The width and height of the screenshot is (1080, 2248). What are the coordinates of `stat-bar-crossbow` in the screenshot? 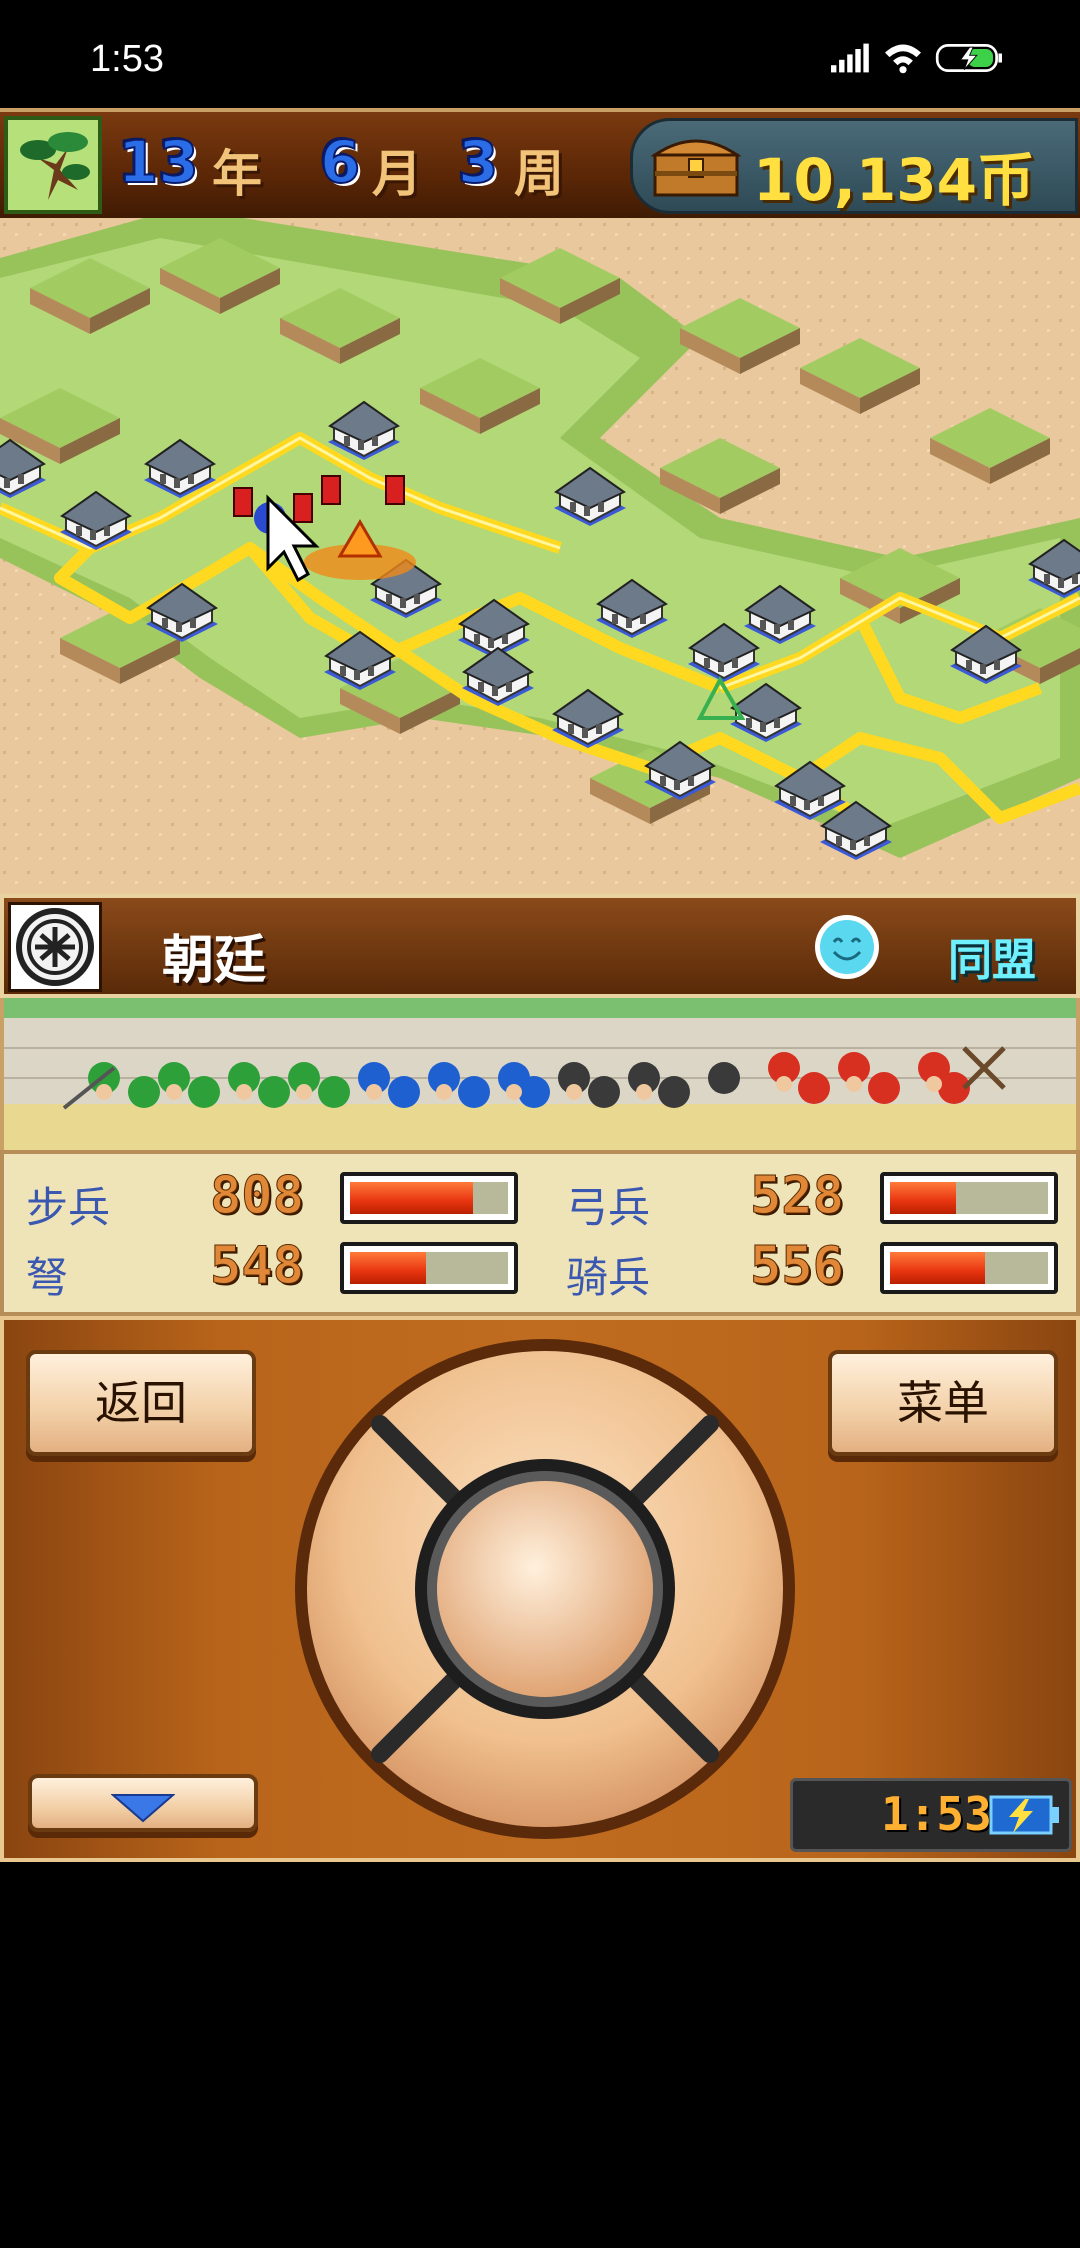 It's located at (429, 1268).